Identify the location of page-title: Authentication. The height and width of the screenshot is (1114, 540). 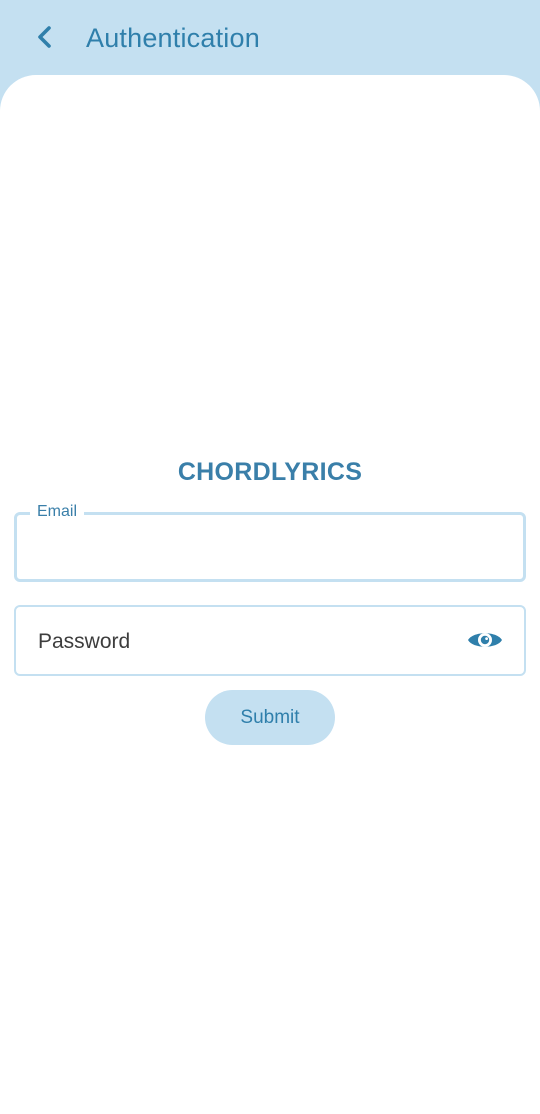
(173, 38).